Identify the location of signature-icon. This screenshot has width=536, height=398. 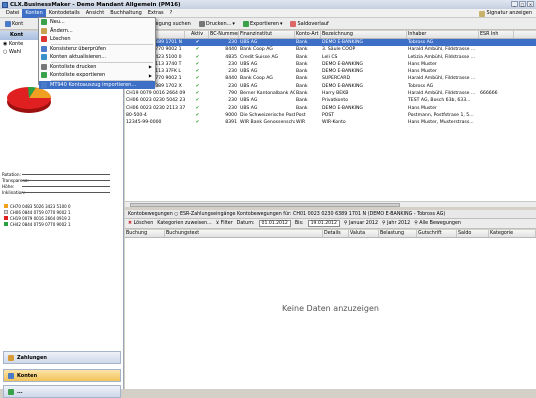
(481, 13).